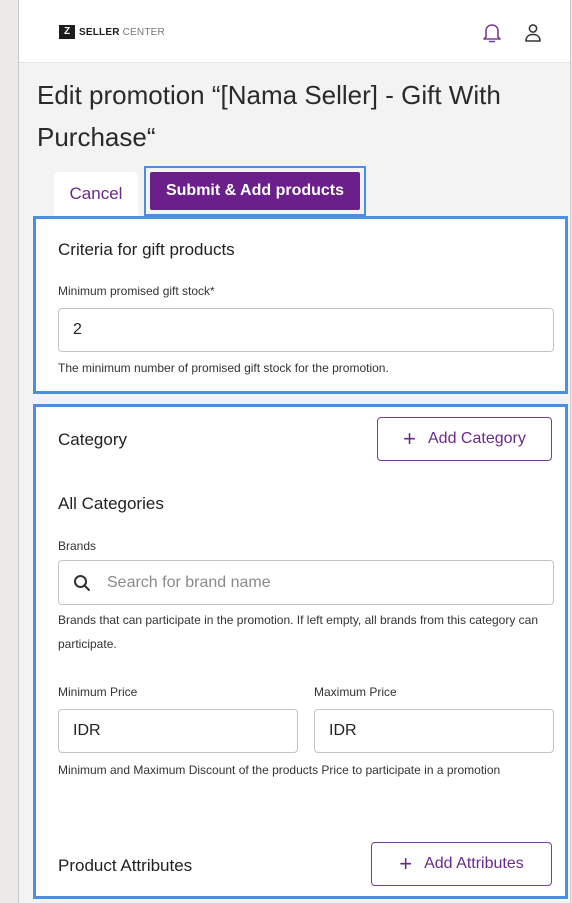 The height and width of the screenshot is (903, 572). What do you see at coordinates (355, 692) in the screenshot?
I see `max-price-label: Maximum Price` at bounding box center [355, 692].